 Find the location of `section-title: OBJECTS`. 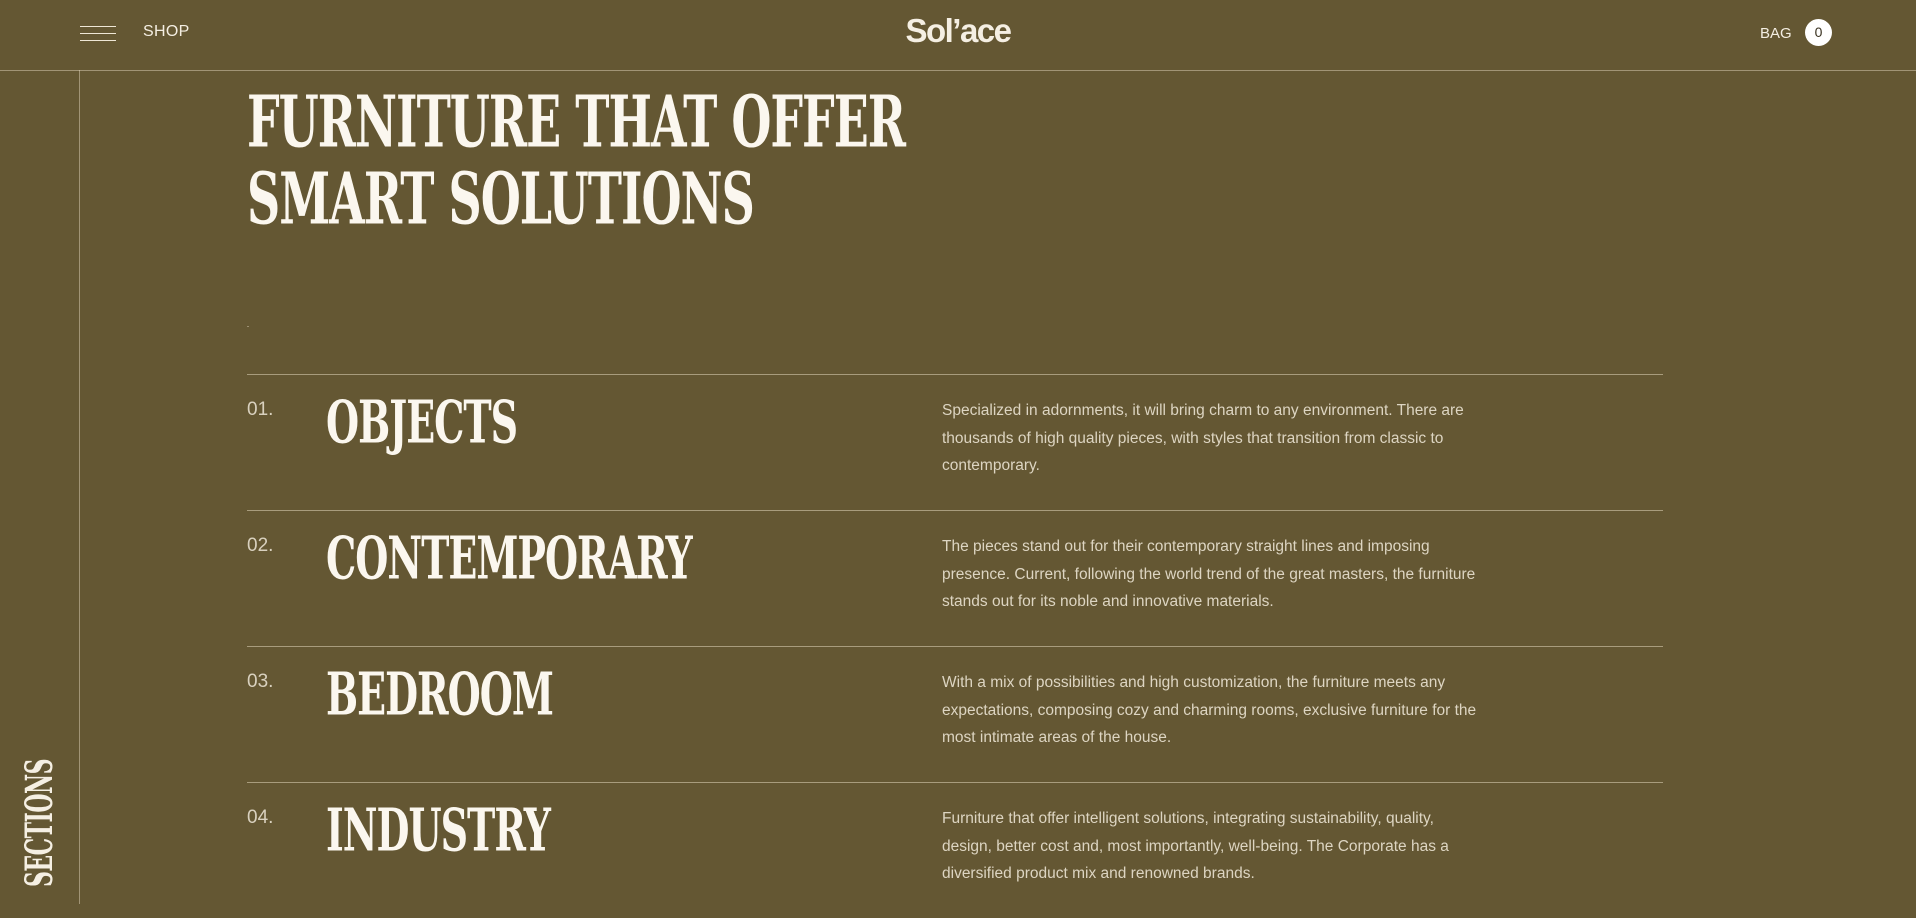

section-title: OBJECTS is located at coordinates (422, 422).